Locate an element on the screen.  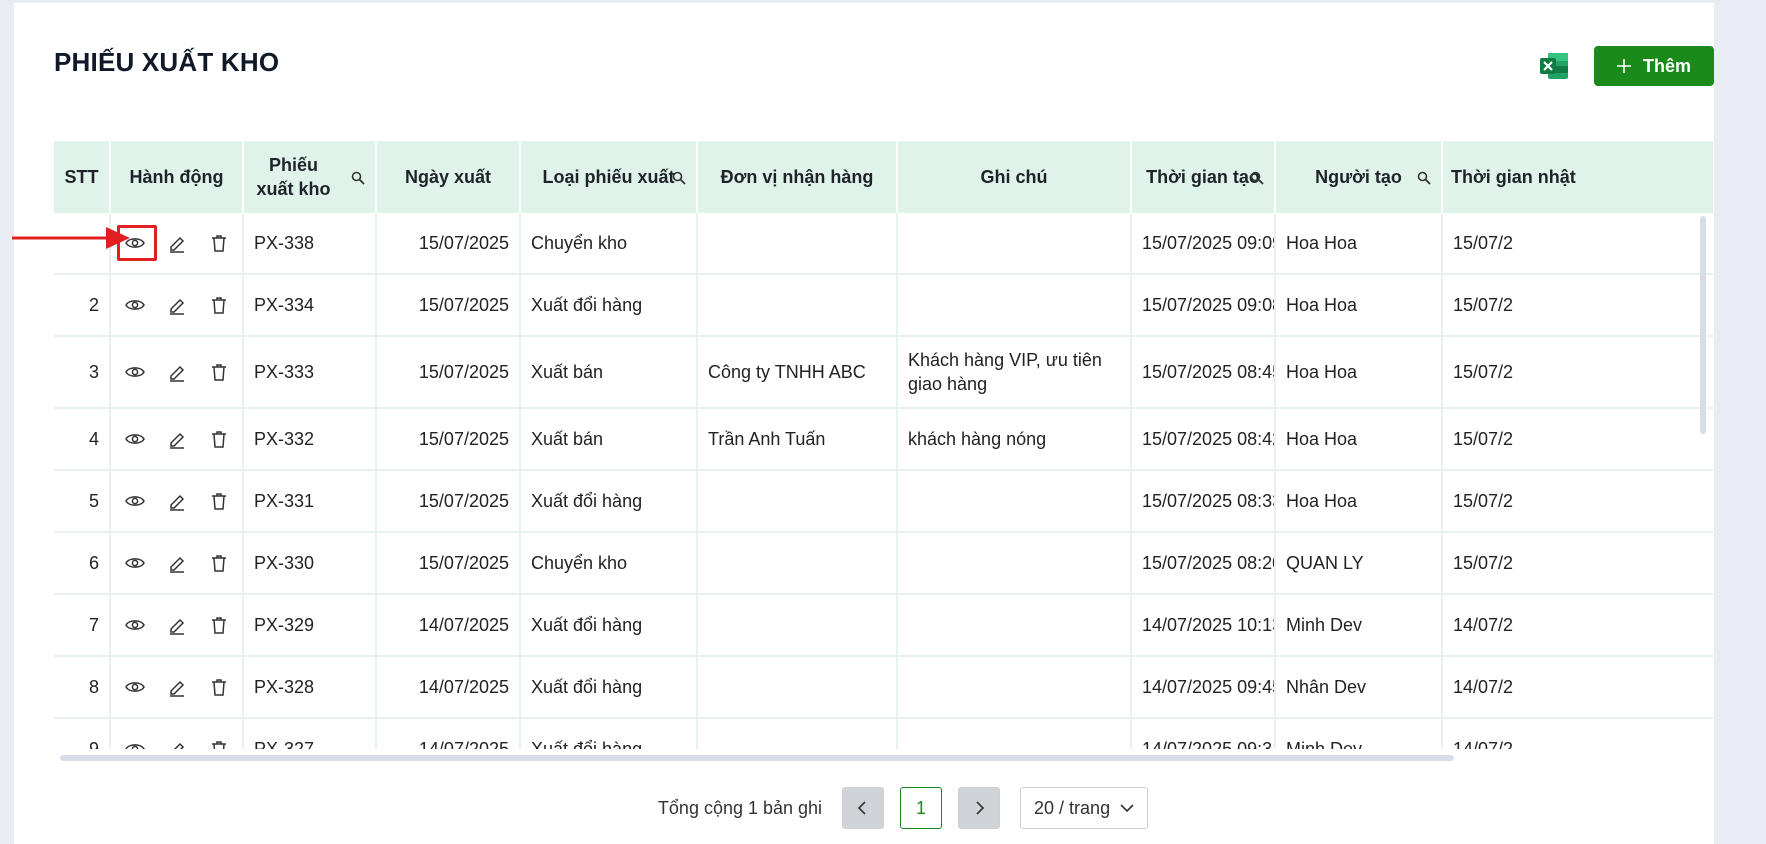
total-records: Tổng cộng 1 bản ghi is located at coordinates (740, 807).